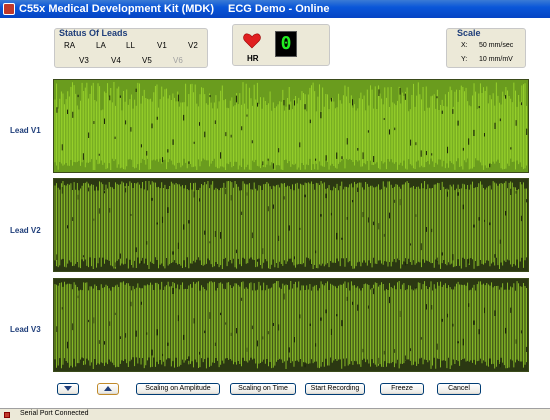  What do you see at coordinates (263, 389) in the screenshot?
I see `scaling-time-button: Scaling on Time` at bounding box center [263, 389].